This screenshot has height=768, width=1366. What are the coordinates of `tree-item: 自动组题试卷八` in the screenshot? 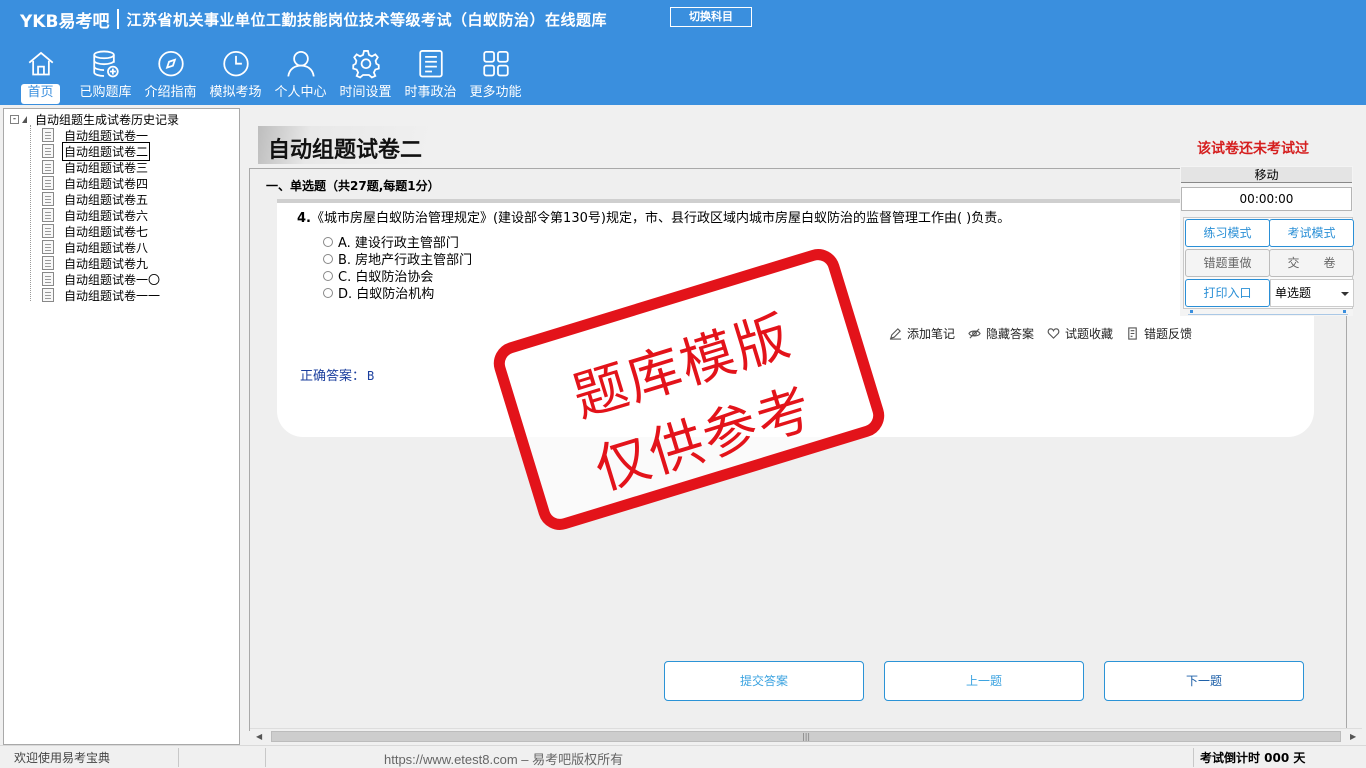 It's located at (95, 247).